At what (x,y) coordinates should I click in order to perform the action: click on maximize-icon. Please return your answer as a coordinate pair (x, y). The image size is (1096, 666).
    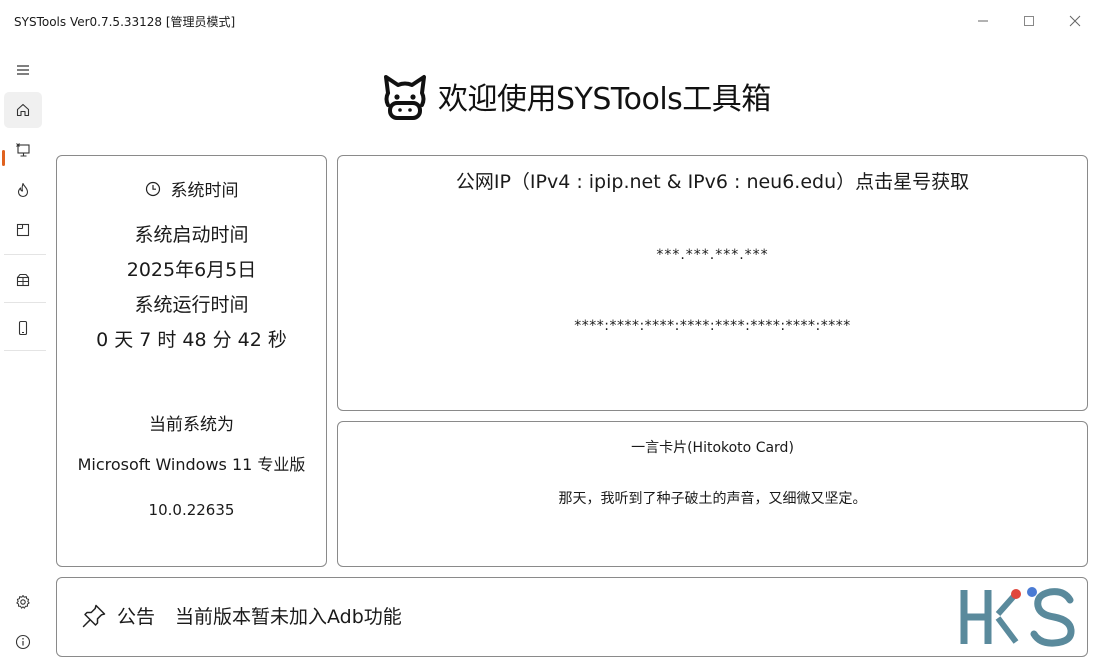
    Looking at the image, I should click on (1029, 21).